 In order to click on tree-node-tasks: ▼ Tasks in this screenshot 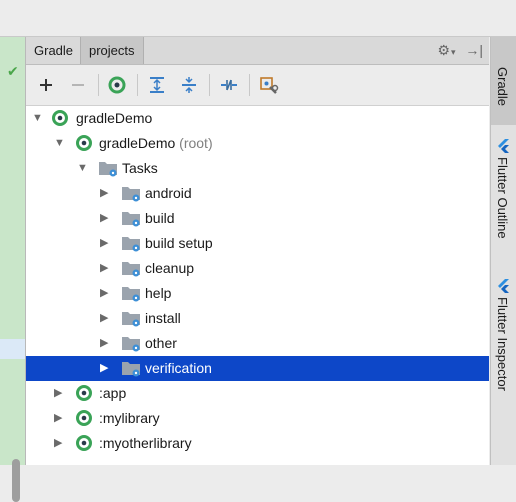, I will do `click(257, 168)`.